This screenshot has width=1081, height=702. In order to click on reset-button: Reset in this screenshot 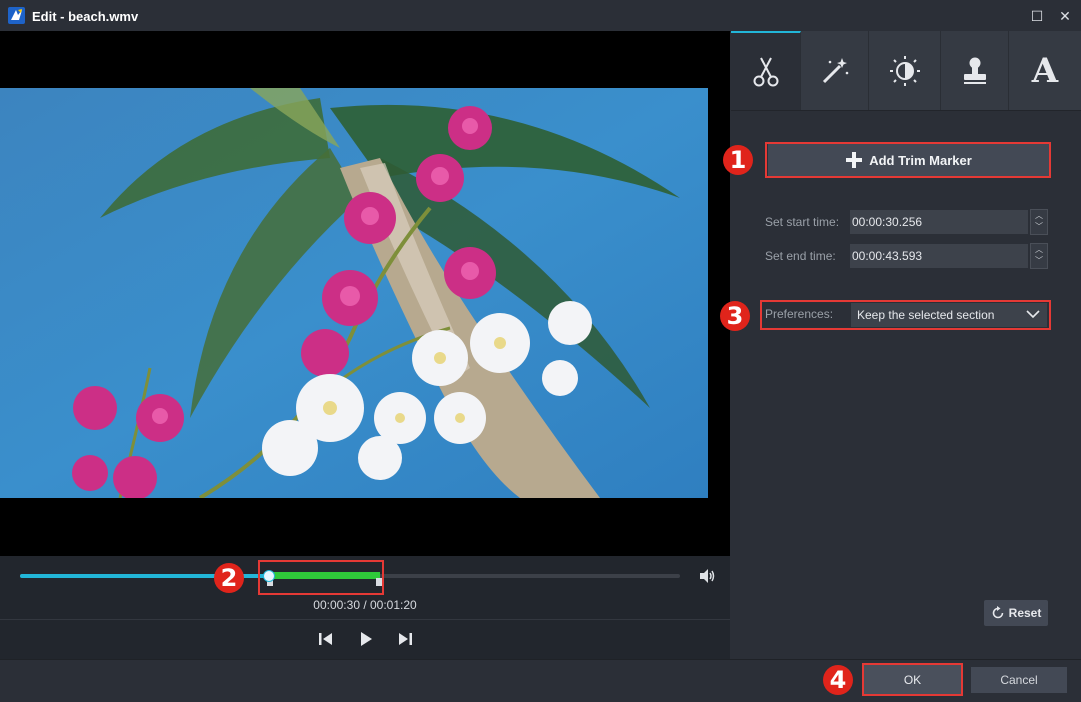, I will do `click(1016, 613)`.